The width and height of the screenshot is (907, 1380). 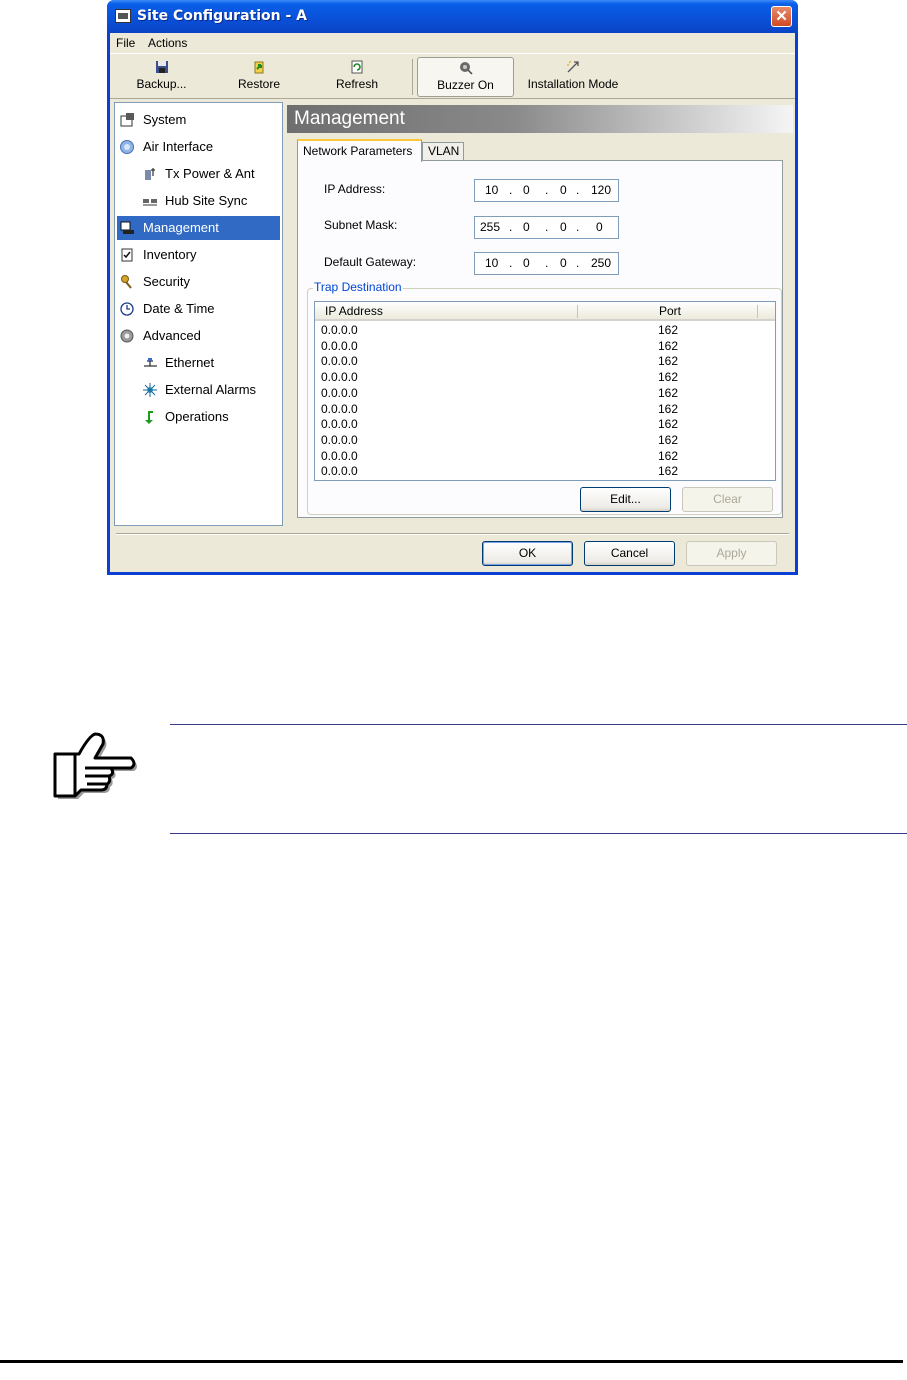 I want to click on tree-item-operations: Operations, so click(x=198, y=417).